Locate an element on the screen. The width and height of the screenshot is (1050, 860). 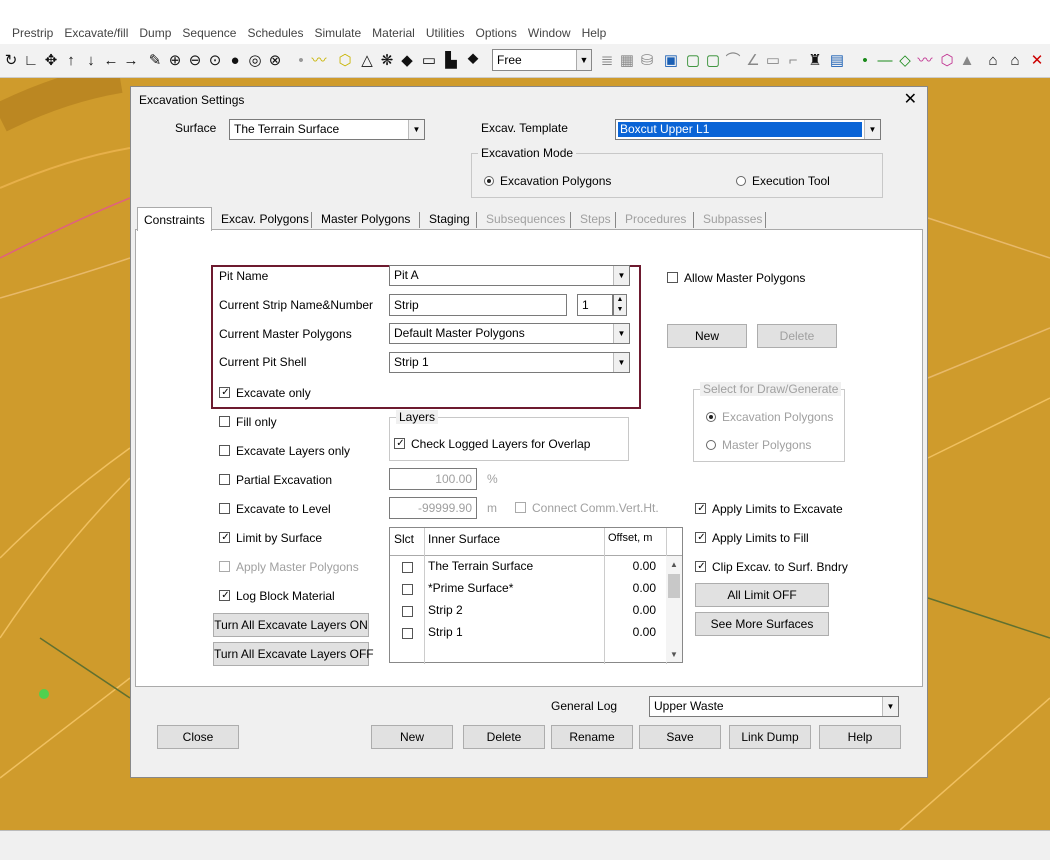
spin-up-icon: ▲ is located at coordinates (620, 300).